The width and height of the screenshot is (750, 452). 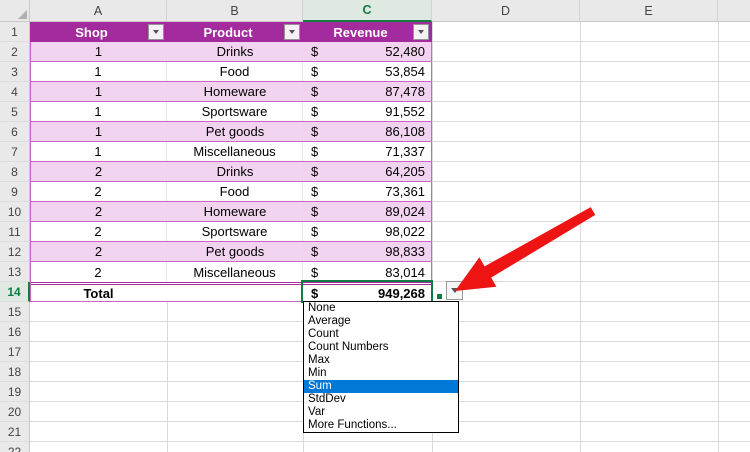 I want to click on row-header-17: 17, so click(x=15, y=352).